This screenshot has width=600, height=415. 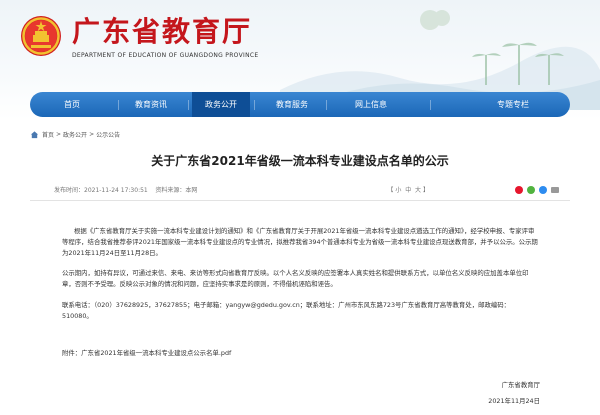 I want to click on site-title: 广东省教育厅, so click(x=162, y=31).